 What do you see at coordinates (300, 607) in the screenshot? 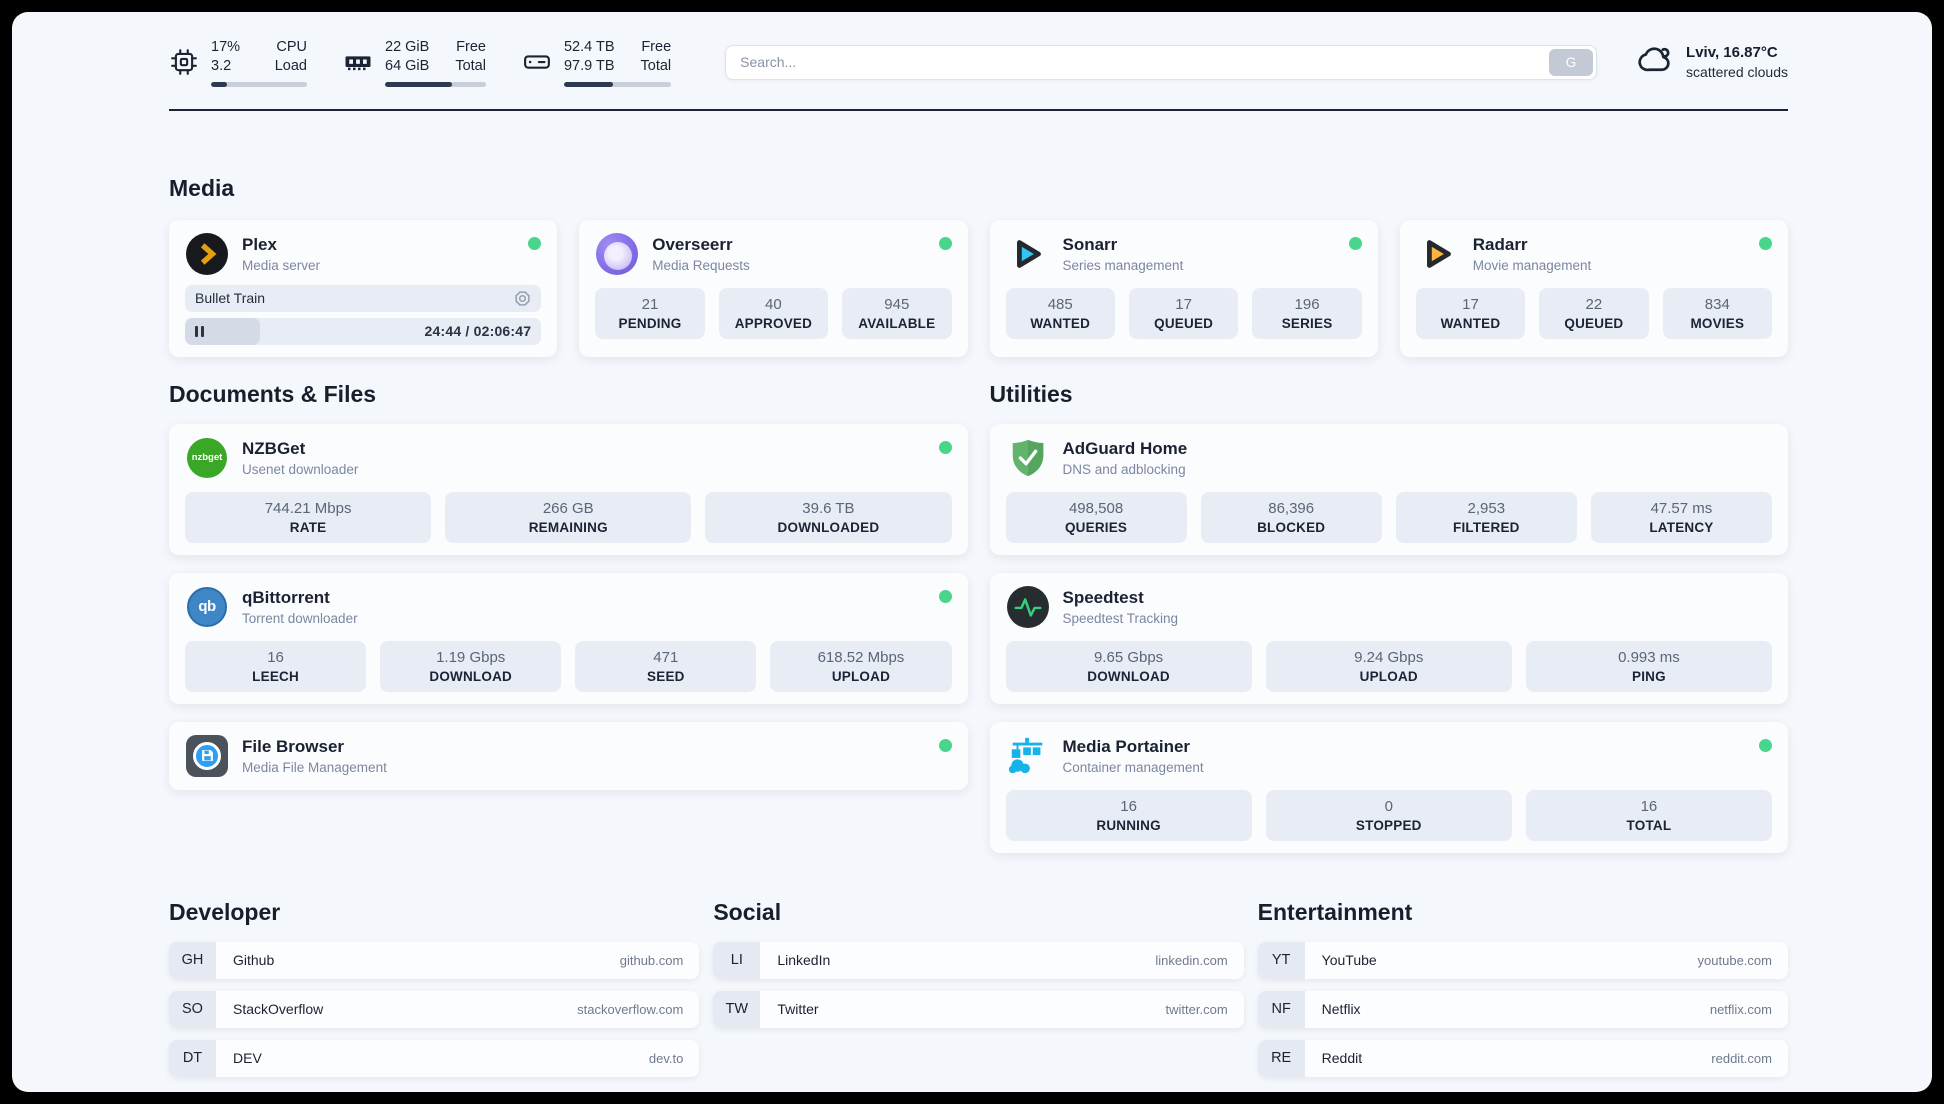
I see `card-titles: qBittorrent Torrent downloader` at bounding box center [300, 607].